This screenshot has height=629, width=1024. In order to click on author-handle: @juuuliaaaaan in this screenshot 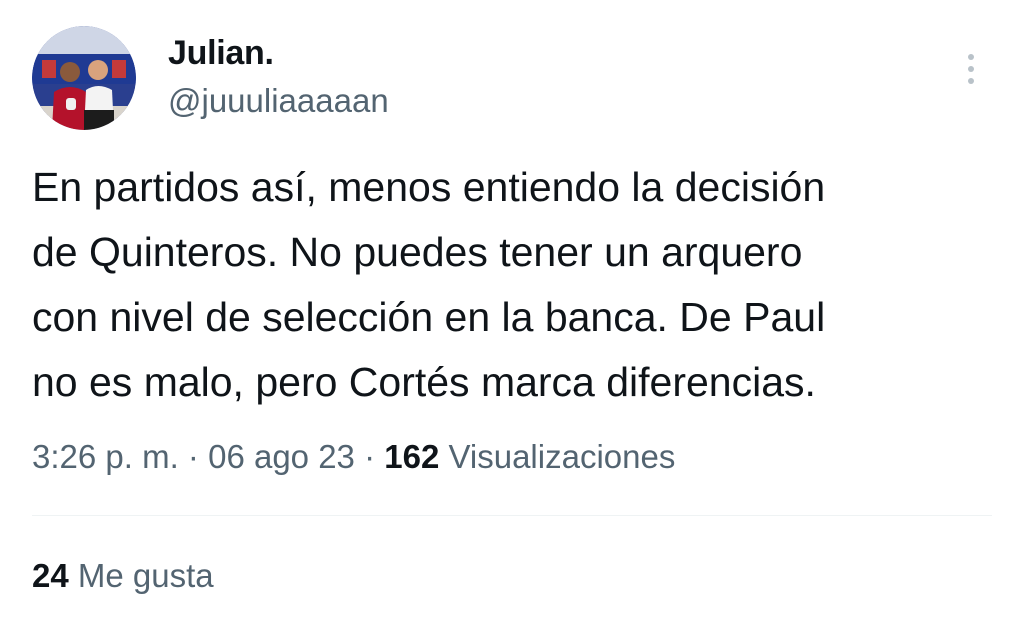, I will do `click(278, 101)`.